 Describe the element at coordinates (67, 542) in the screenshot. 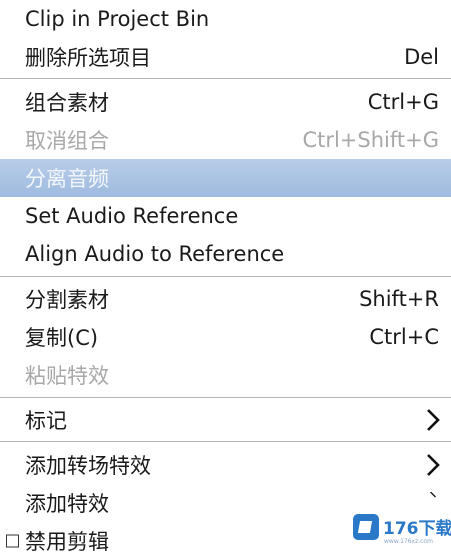

I see `menu-item-label: 禁用剪辑` at that location.